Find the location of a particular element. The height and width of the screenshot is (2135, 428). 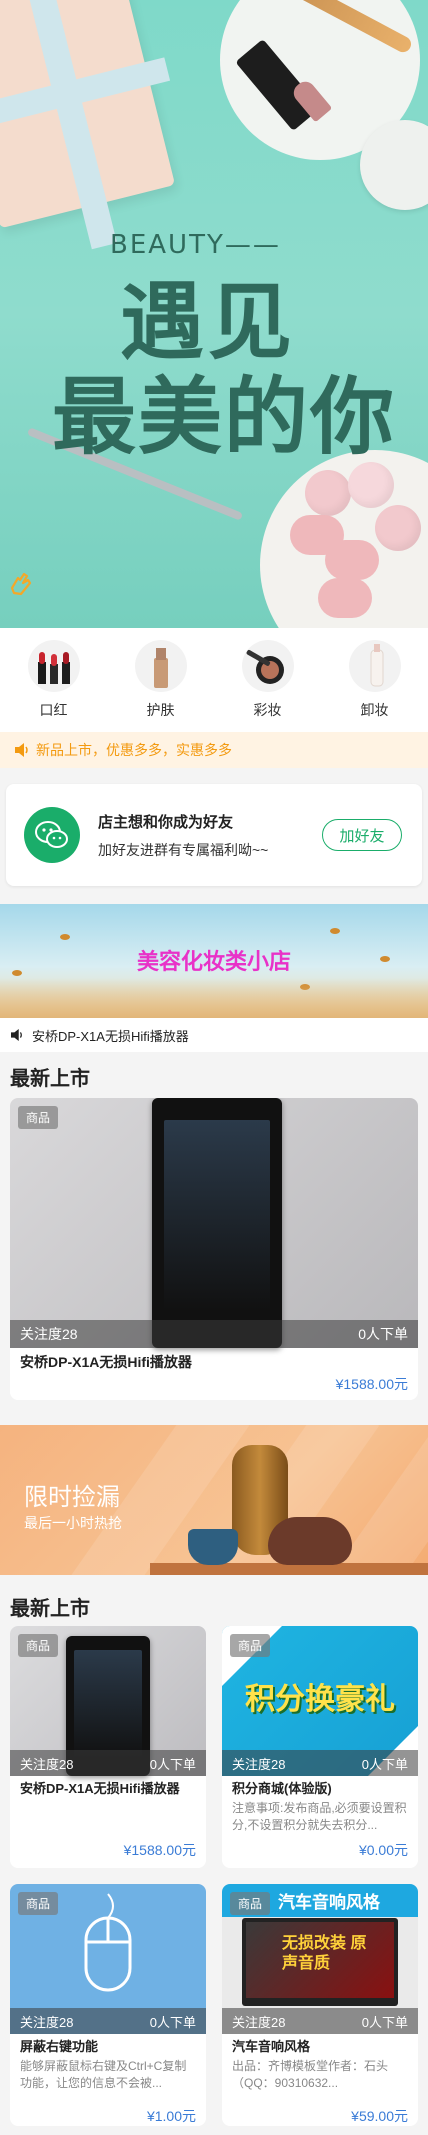

category-label: 卸妆 is located at coordinates (374, 710).